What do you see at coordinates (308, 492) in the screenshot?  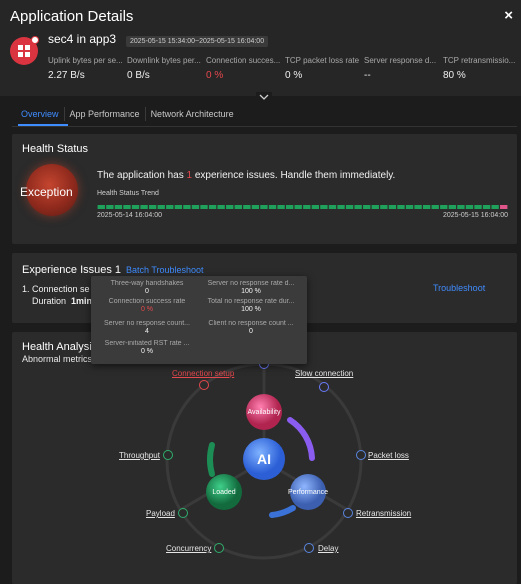 I see `performance-label: Performance` at bounding box center [308, 492].